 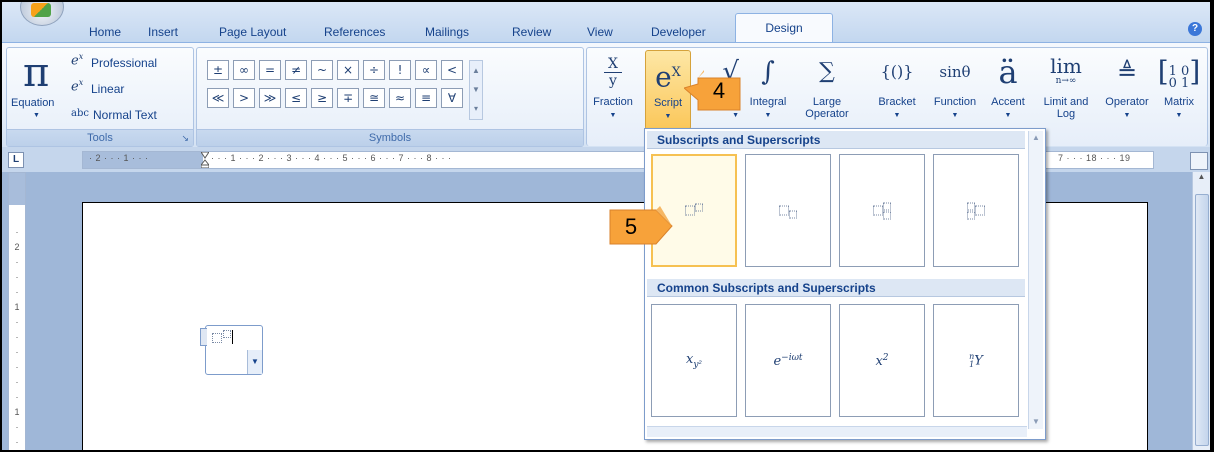 I want to click on step-5-callout: 5, so click(x=640, y=225).